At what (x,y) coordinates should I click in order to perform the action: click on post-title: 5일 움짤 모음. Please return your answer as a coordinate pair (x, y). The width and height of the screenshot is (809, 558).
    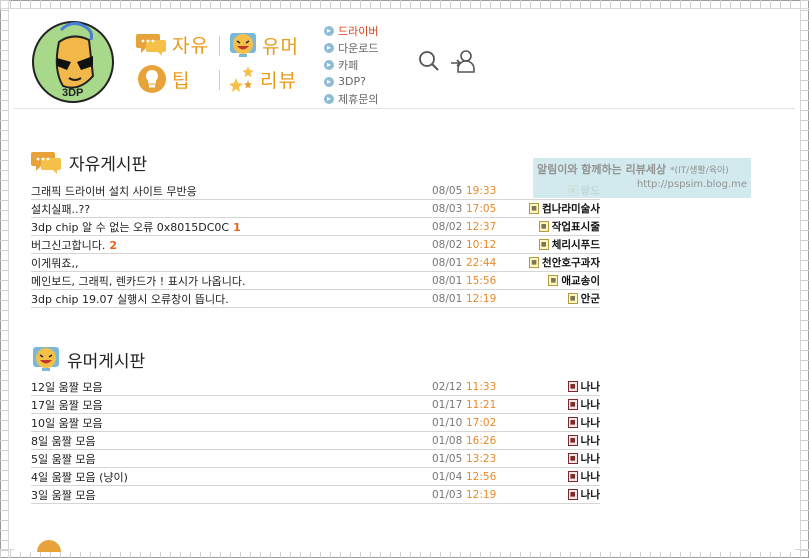
    Looking at the image, I should click on (231, 459).